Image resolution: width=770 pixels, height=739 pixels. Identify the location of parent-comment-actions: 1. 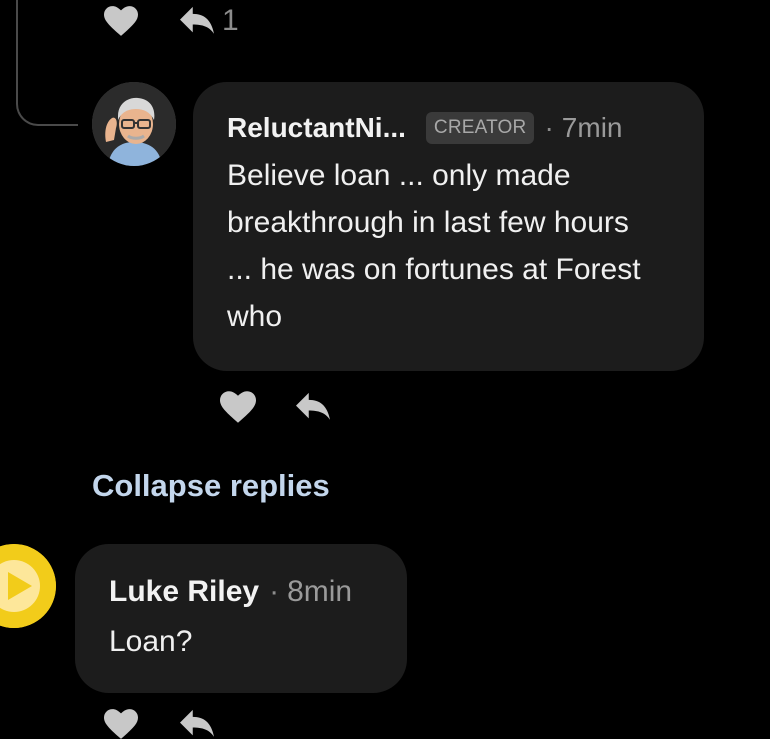
(171, 21).